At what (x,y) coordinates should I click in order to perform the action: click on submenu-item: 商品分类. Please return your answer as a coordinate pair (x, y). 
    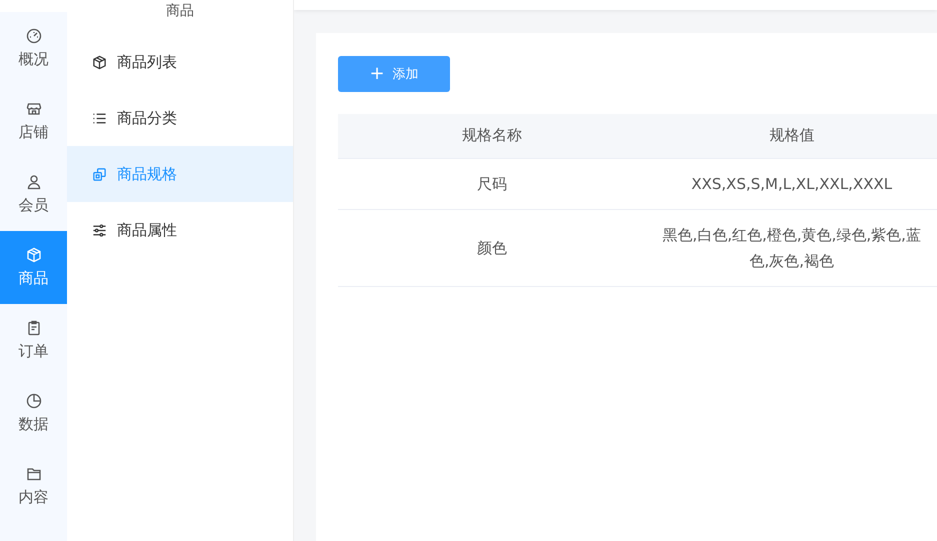
    Looking at the image, I should click on (180, 118).